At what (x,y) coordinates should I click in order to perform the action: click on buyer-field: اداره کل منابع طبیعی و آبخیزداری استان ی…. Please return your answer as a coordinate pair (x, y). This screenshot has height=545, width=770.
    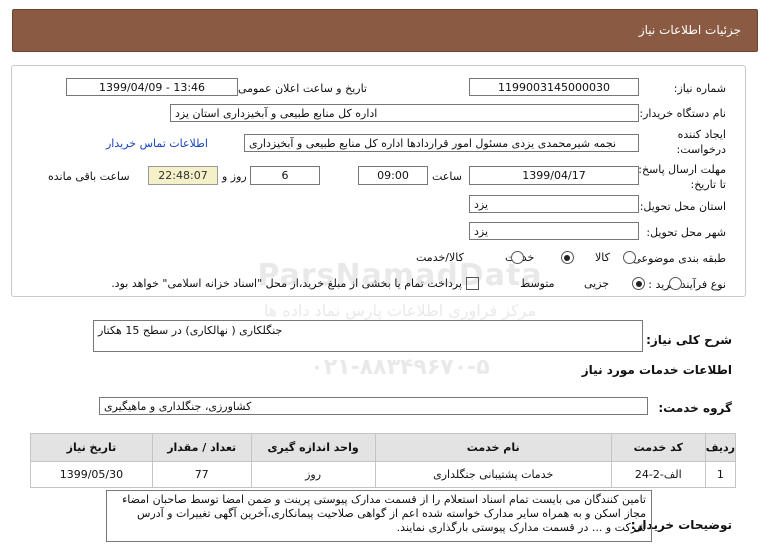
    Looking at the image, I should click on (404, 113).